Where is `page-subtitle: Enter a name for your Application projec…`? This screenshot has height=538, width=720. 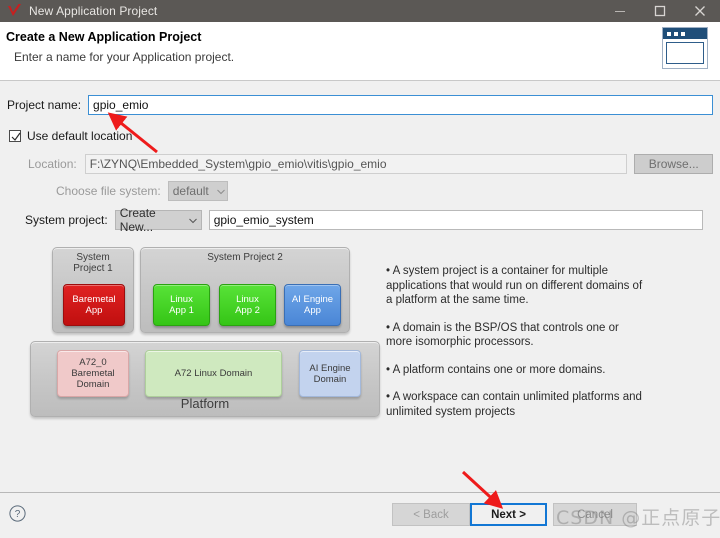
page-subtitle: Enter a name for your Application projec… is located at coordinates (124, 57).